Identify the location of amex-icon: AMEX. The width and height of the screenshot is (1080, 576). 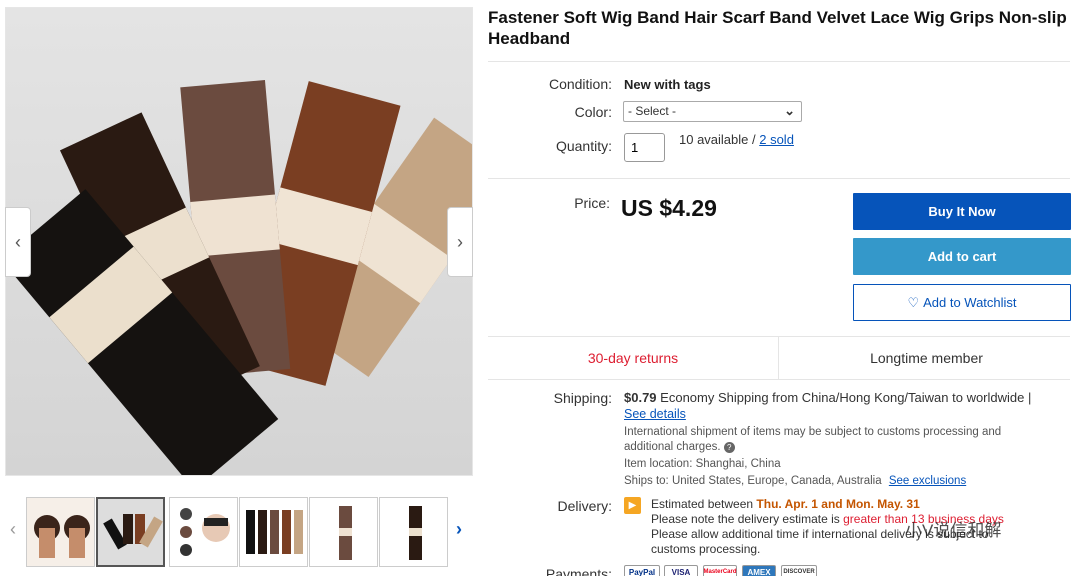
(759, 570).